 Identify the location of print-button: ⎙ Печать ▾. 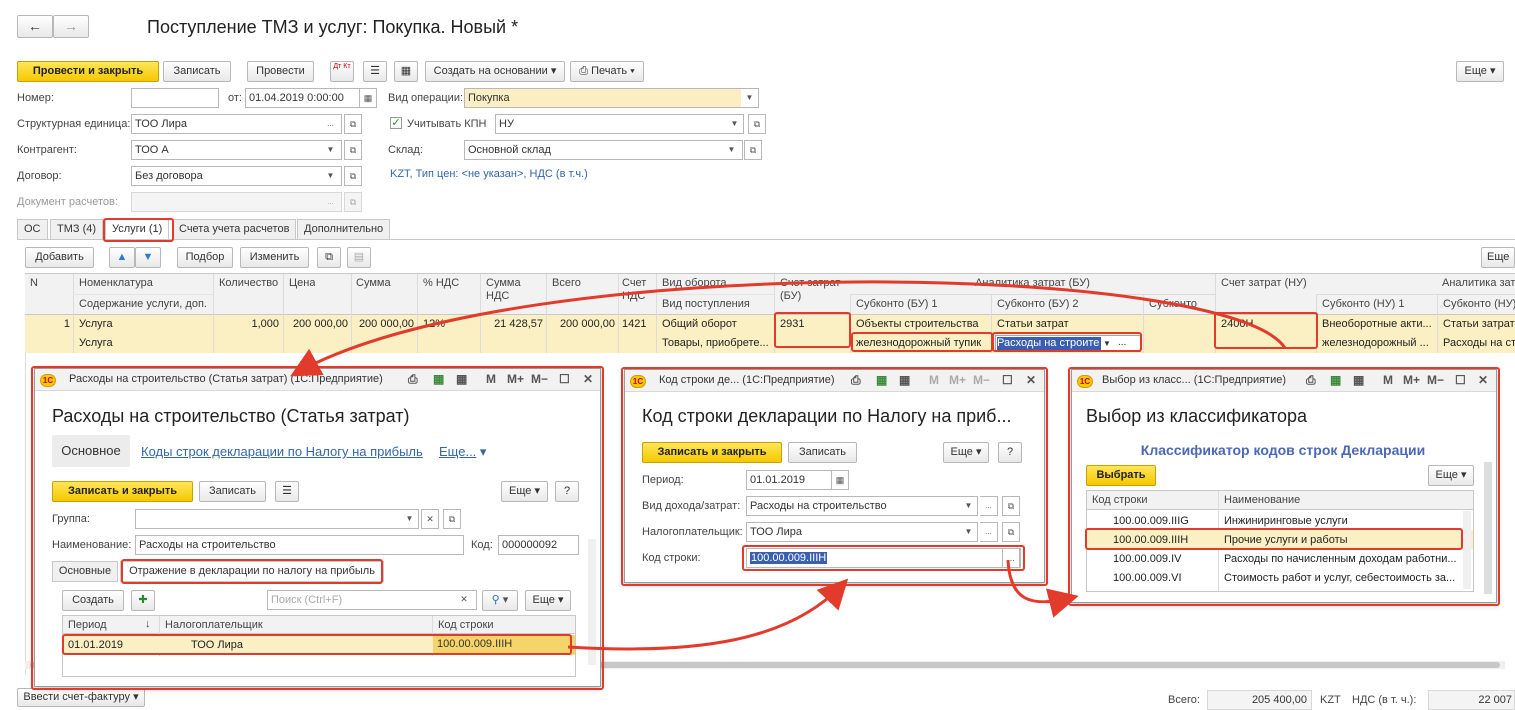
(607, 71).